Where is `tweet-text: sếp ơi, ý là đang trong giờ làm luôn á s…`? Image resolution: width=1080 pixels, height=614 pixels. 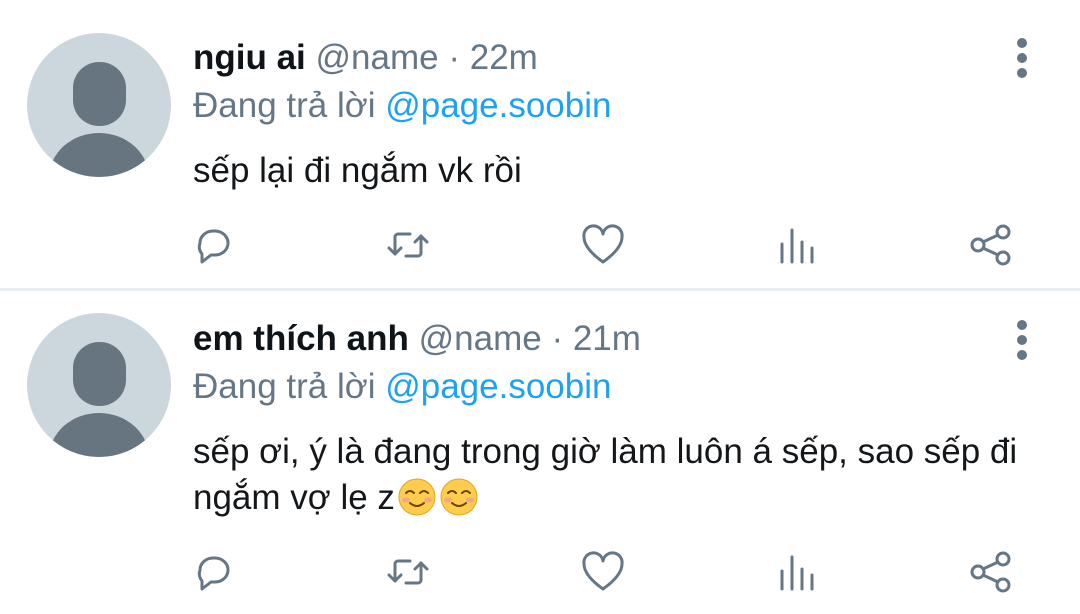
tweet-text: sếp ơi, ý là đang trong giờ làm luôn á s… is located at coordinates (605, 474).